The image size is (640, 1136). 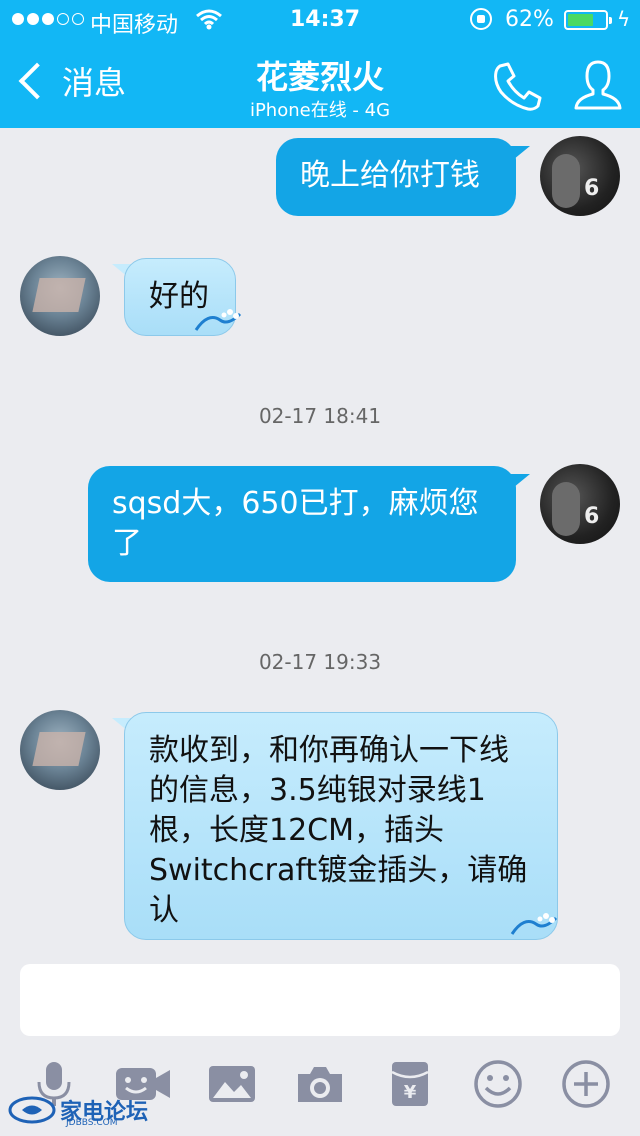 I want to click on clock: 14:37, so click(x=325, y=19).